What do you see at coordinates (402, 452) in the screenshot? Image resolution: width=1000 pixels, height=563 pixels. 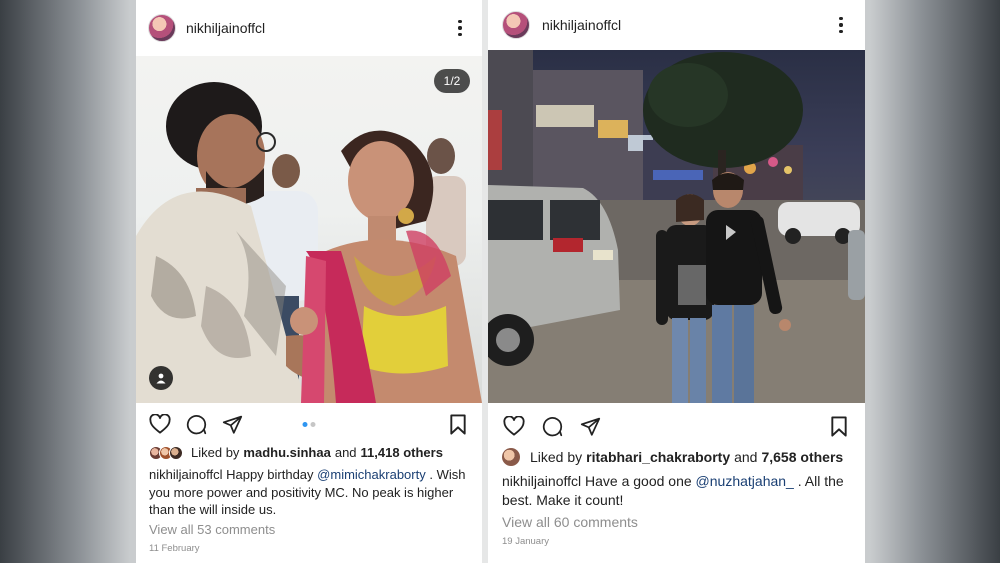 I see `liked-by-others: 11,418 others` at bounding box center [402, 452].